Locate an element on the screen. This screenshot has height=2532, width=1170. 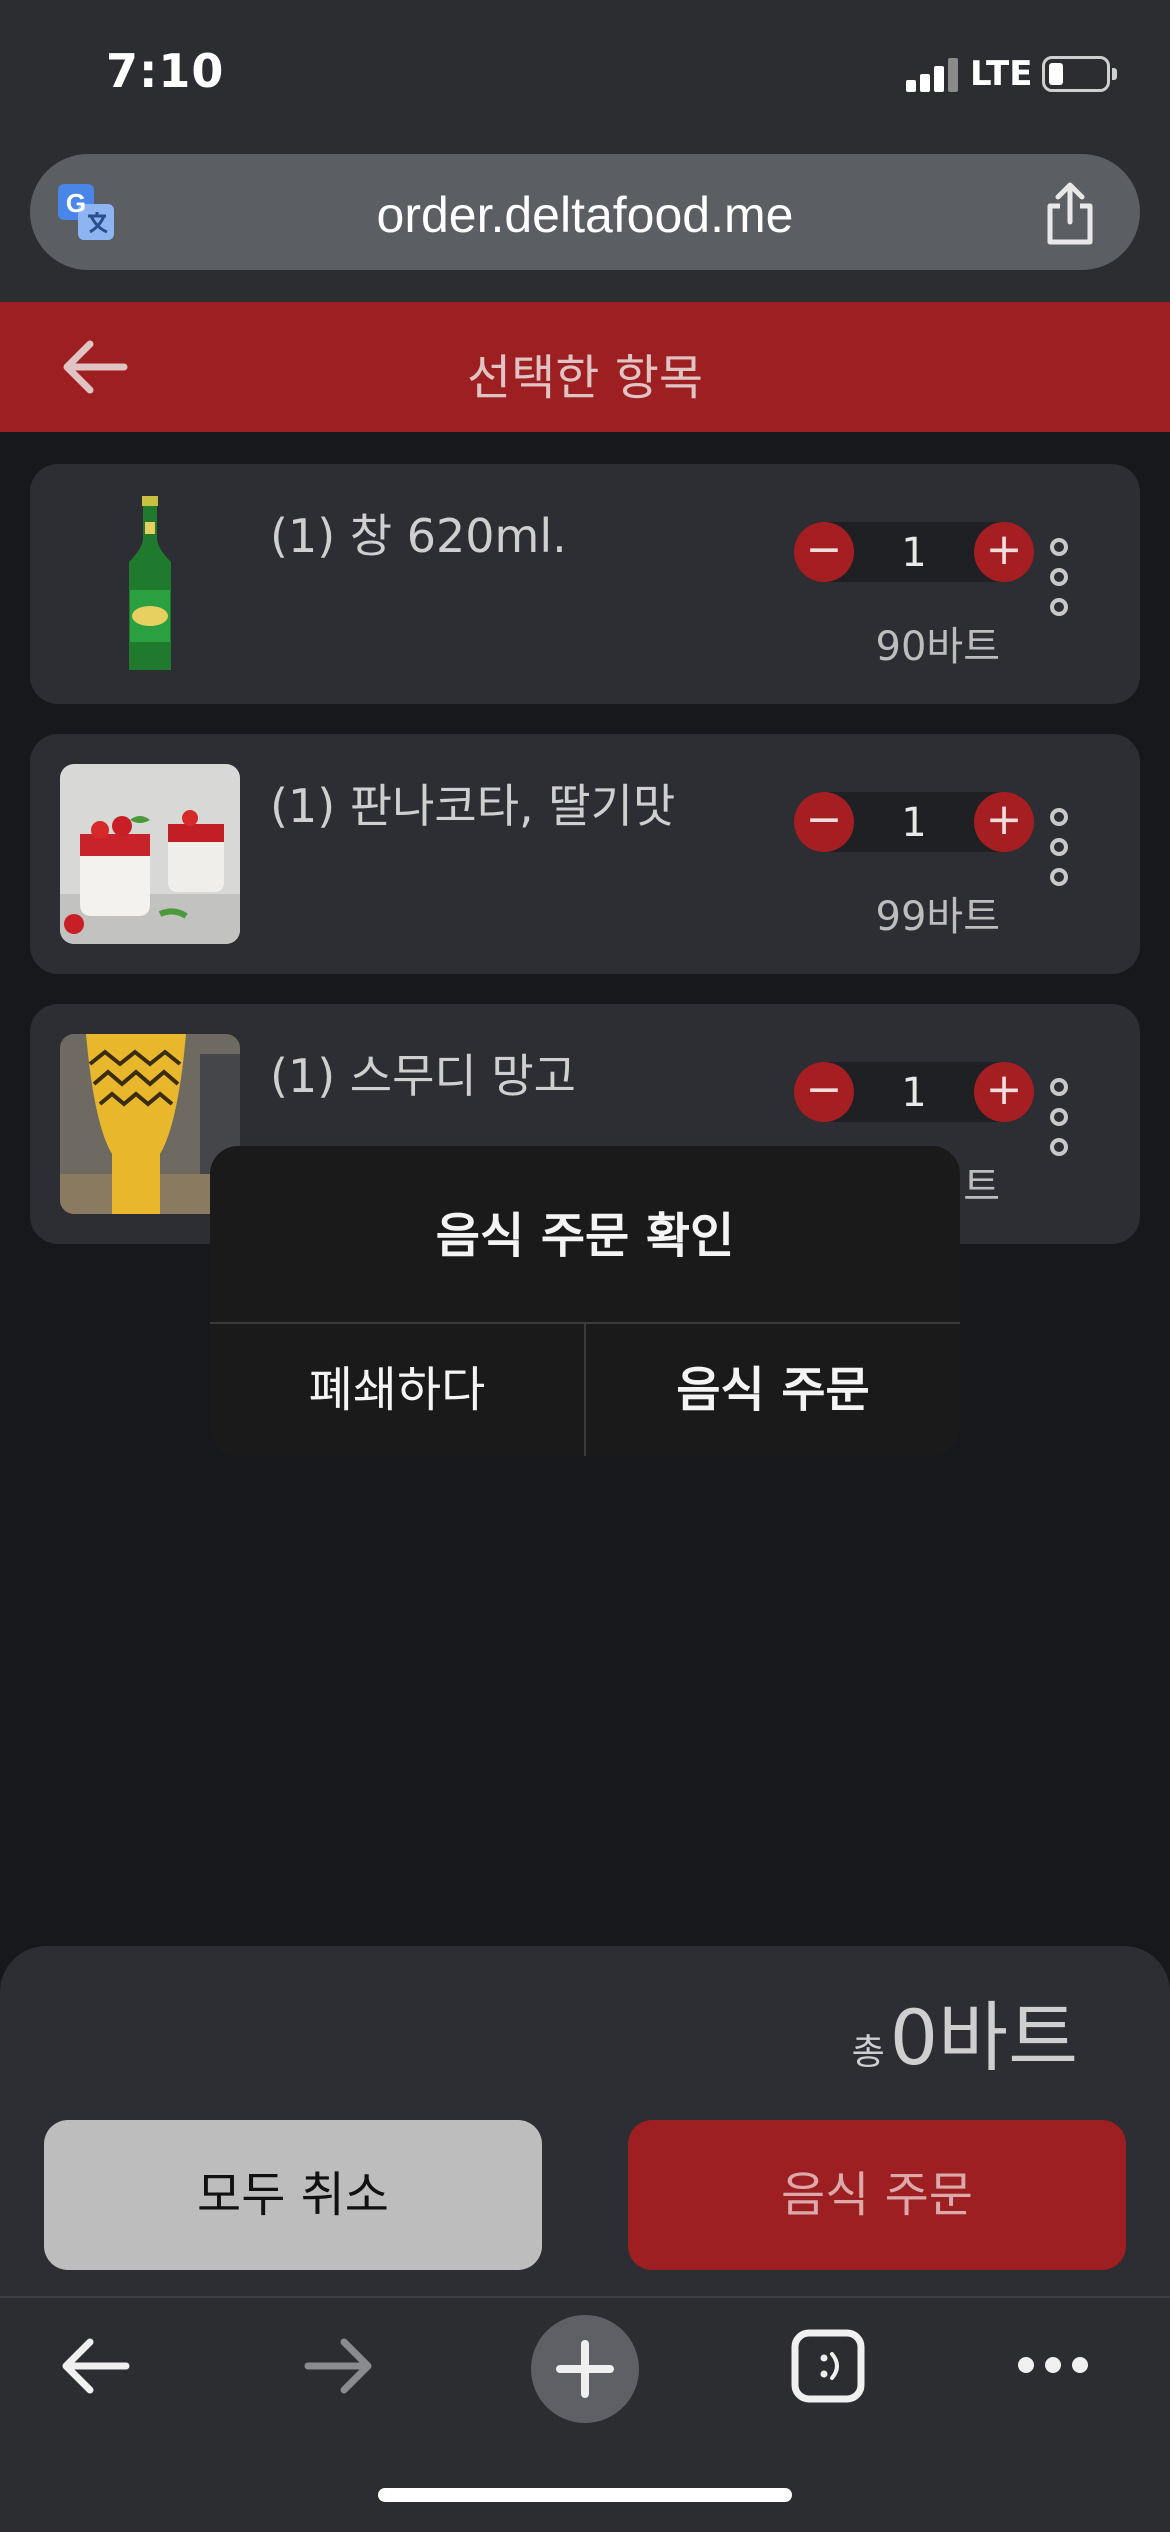
signal-icon is located at coordinates (932, 75).